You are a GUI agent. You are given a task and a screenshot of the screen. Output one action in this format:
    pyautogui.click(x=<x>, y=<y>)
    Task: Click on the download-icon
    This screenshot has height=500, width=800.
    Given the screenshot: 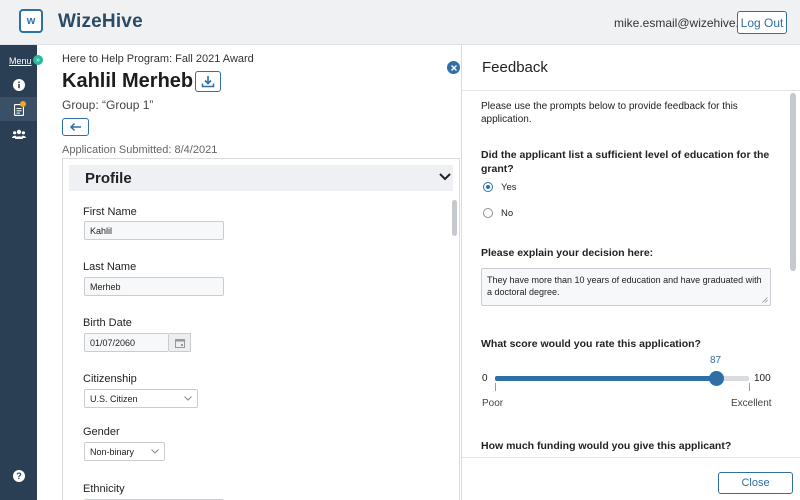 What is the action you would take?
    pyautogui.click(x=208, y=82)
    